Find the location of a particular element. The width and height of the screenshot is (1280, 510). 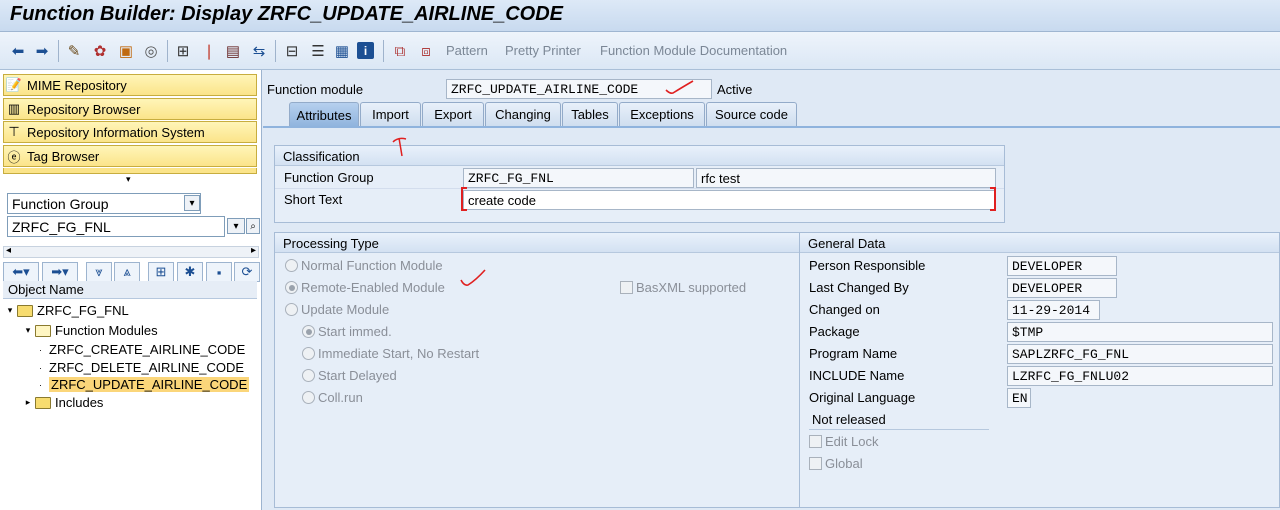

include-name-label: INCLUDE Name is located at coordinates (857, 375).